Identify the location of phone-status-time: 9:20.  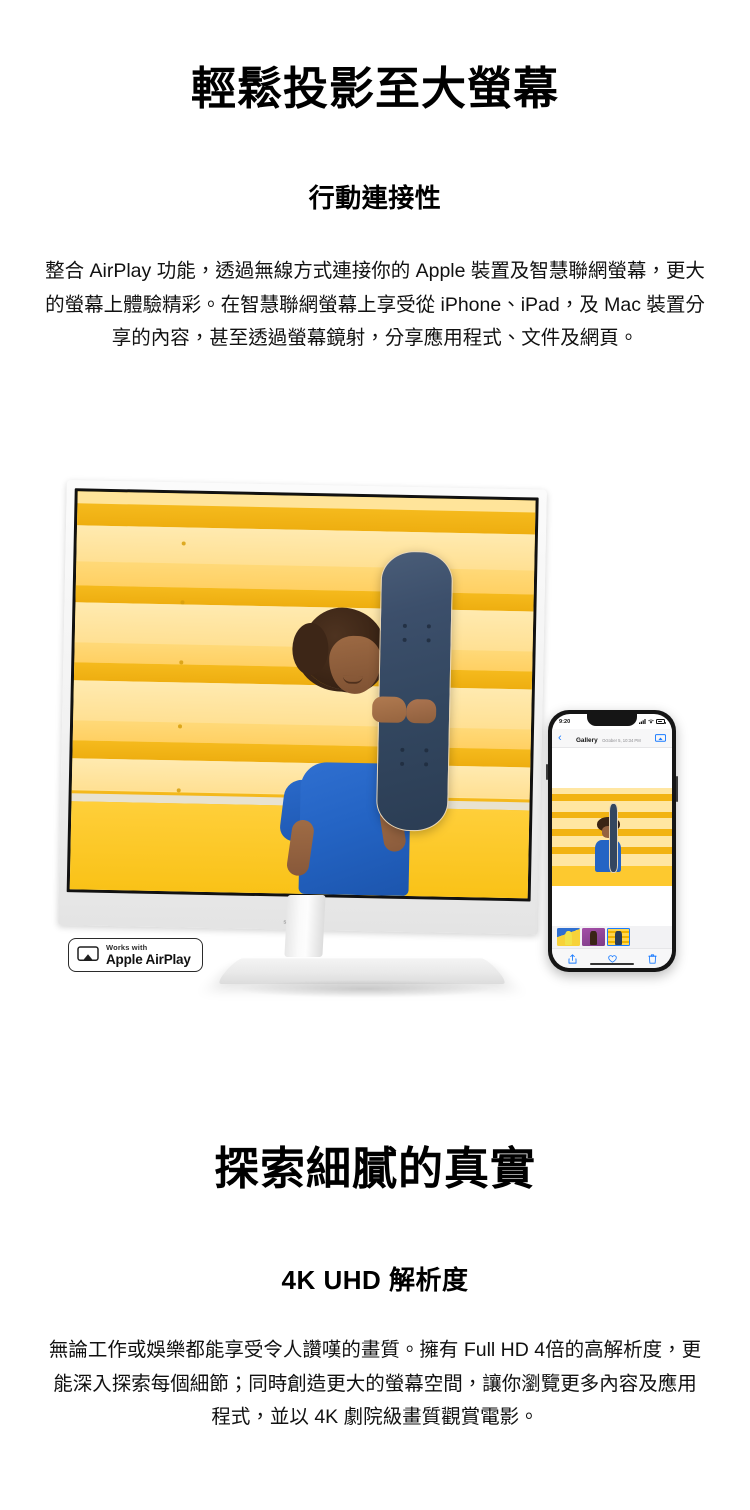
(565, 721).